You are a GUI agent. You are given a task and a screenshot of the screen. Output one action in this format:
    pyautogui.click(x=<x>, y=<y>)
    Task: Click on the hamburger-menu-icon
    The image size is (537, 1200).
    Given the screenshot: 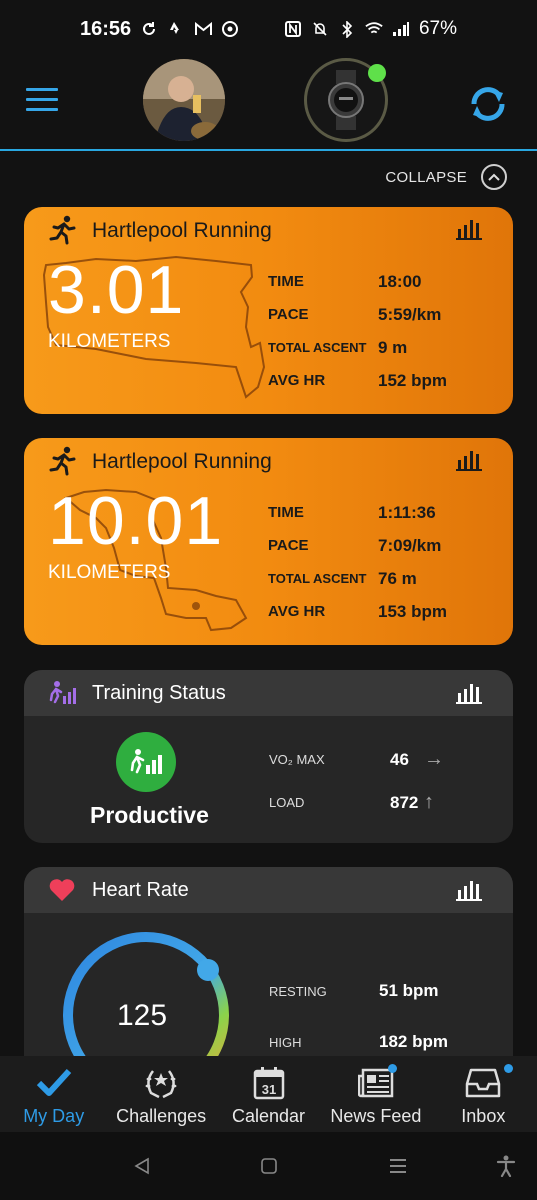 What is the action you would take?
    pyautogui.click(x=42, y=101)
    